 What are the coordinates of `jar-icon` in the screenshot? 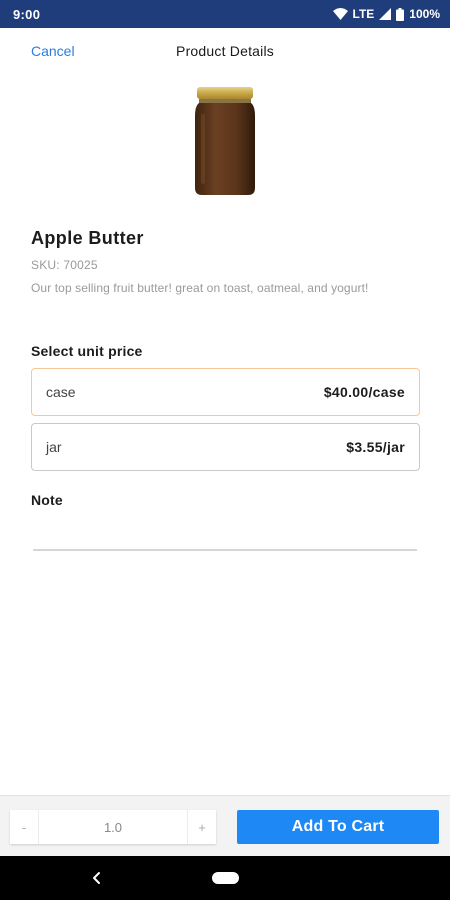 It's located at (225, 141).